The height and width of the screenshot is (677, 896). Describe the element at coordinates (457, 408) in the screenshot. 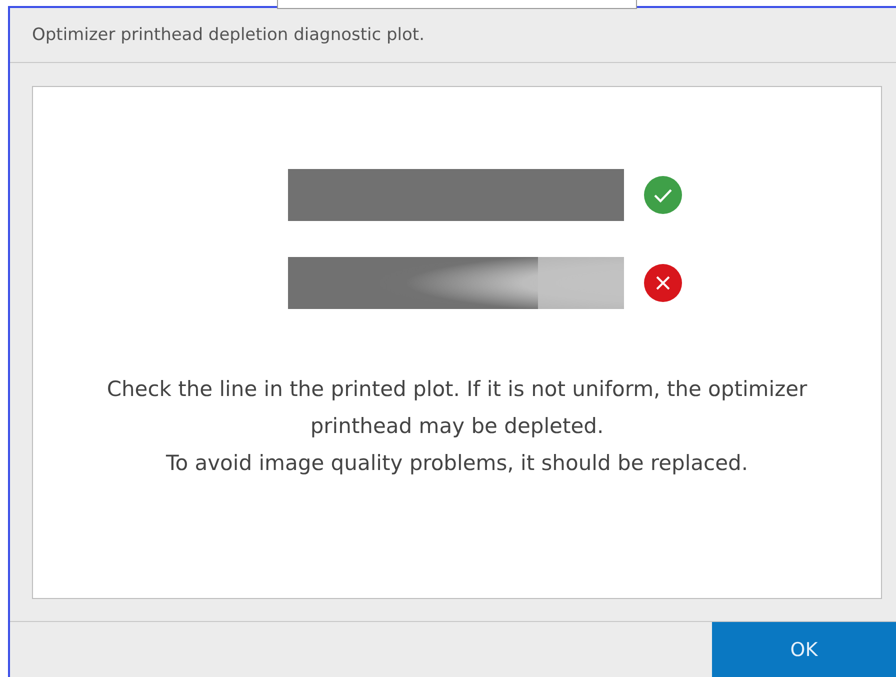

I see `instruction-text: Check the line in the printed plot. If it is not uniform, the optimizer printhead may be depleted.` at that location.